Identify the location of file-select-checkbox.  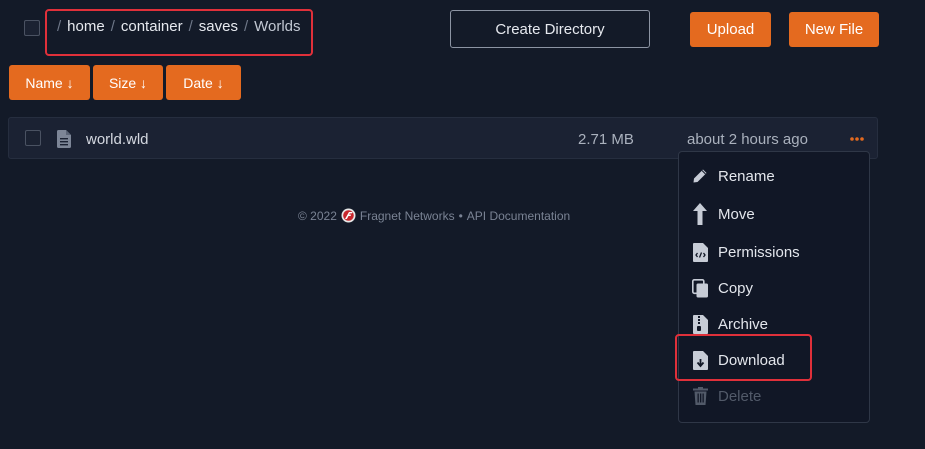
(33, 138).